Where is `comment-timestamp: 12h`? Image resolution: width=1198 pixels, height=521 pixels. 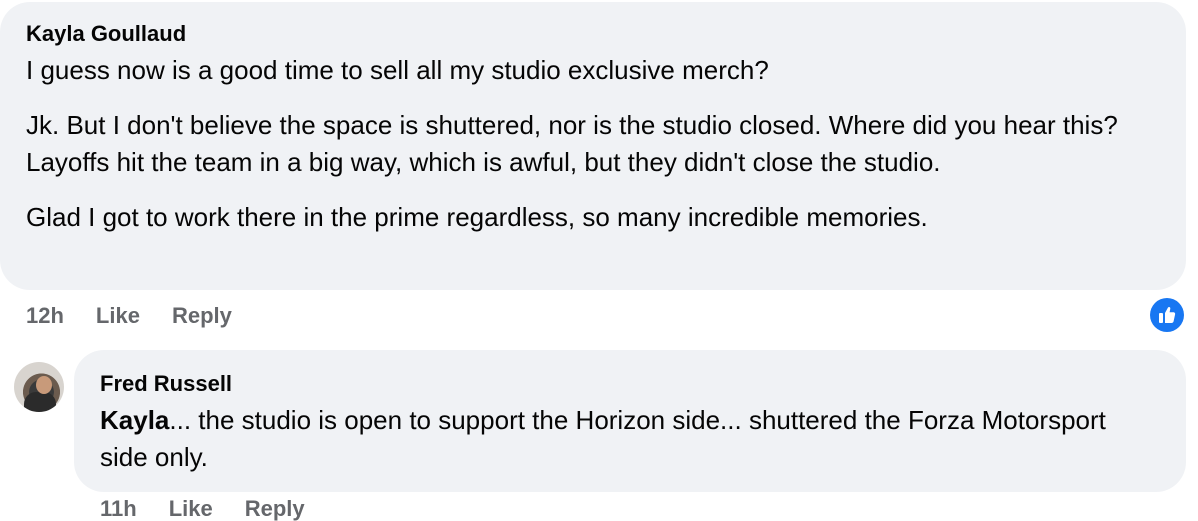 comment-timestamp: 12h is located at coordinates (45, 316).